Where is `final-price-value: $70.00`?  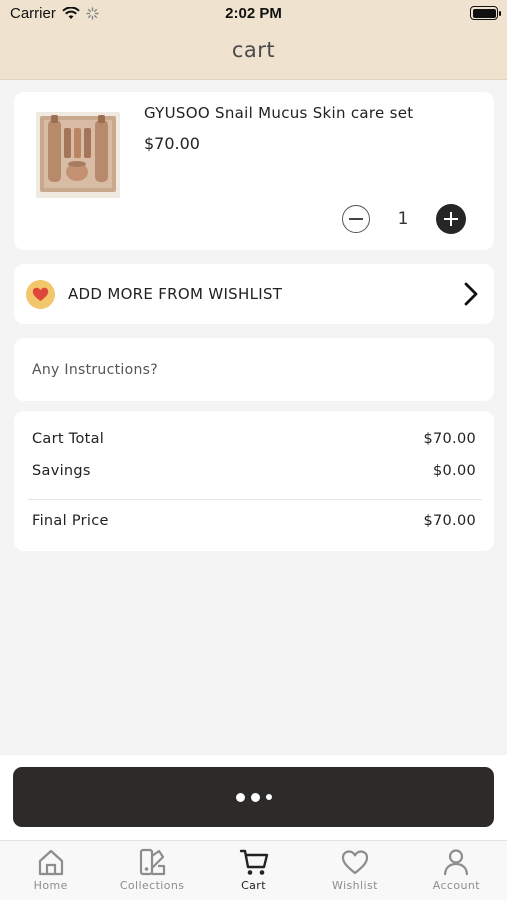
final-price-value: $70.00 is located at coordinates (449, 521).